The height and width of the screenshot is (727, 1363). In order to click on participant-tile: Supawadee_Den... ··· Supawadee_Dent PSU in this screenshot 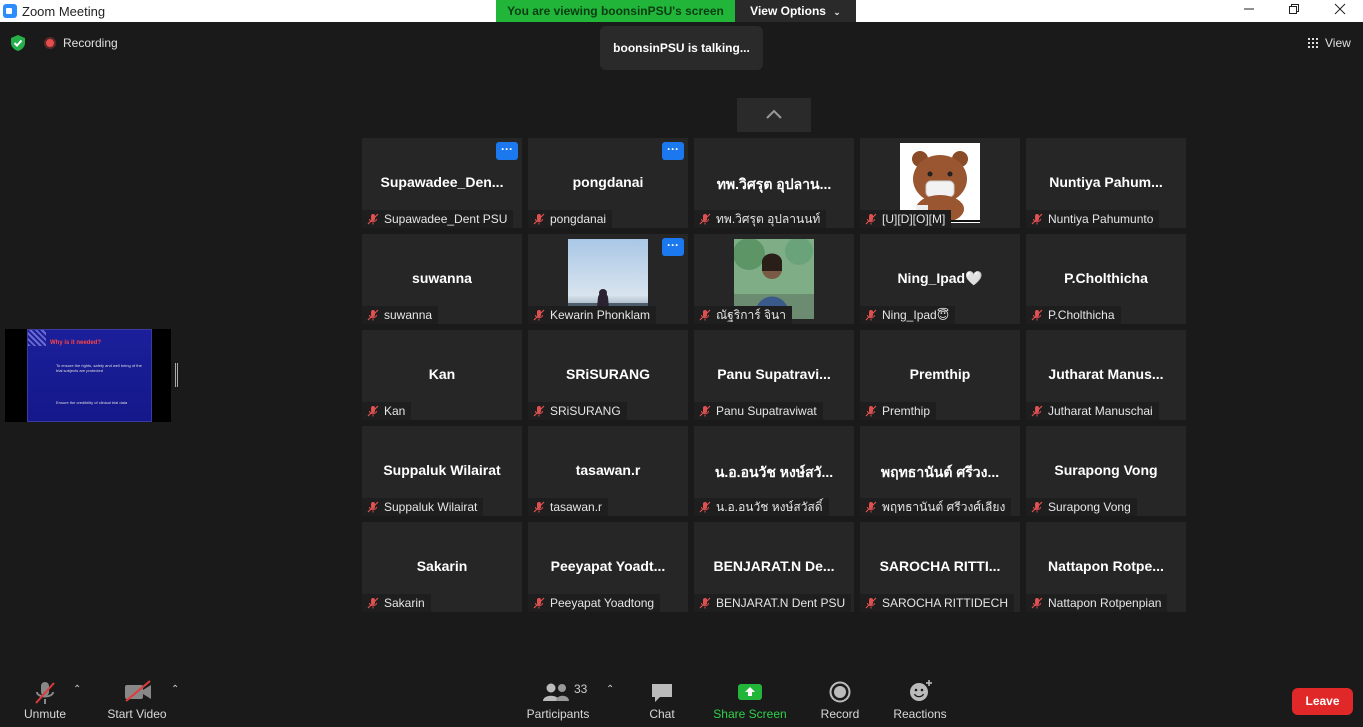, I will do `click(442, 183)`.